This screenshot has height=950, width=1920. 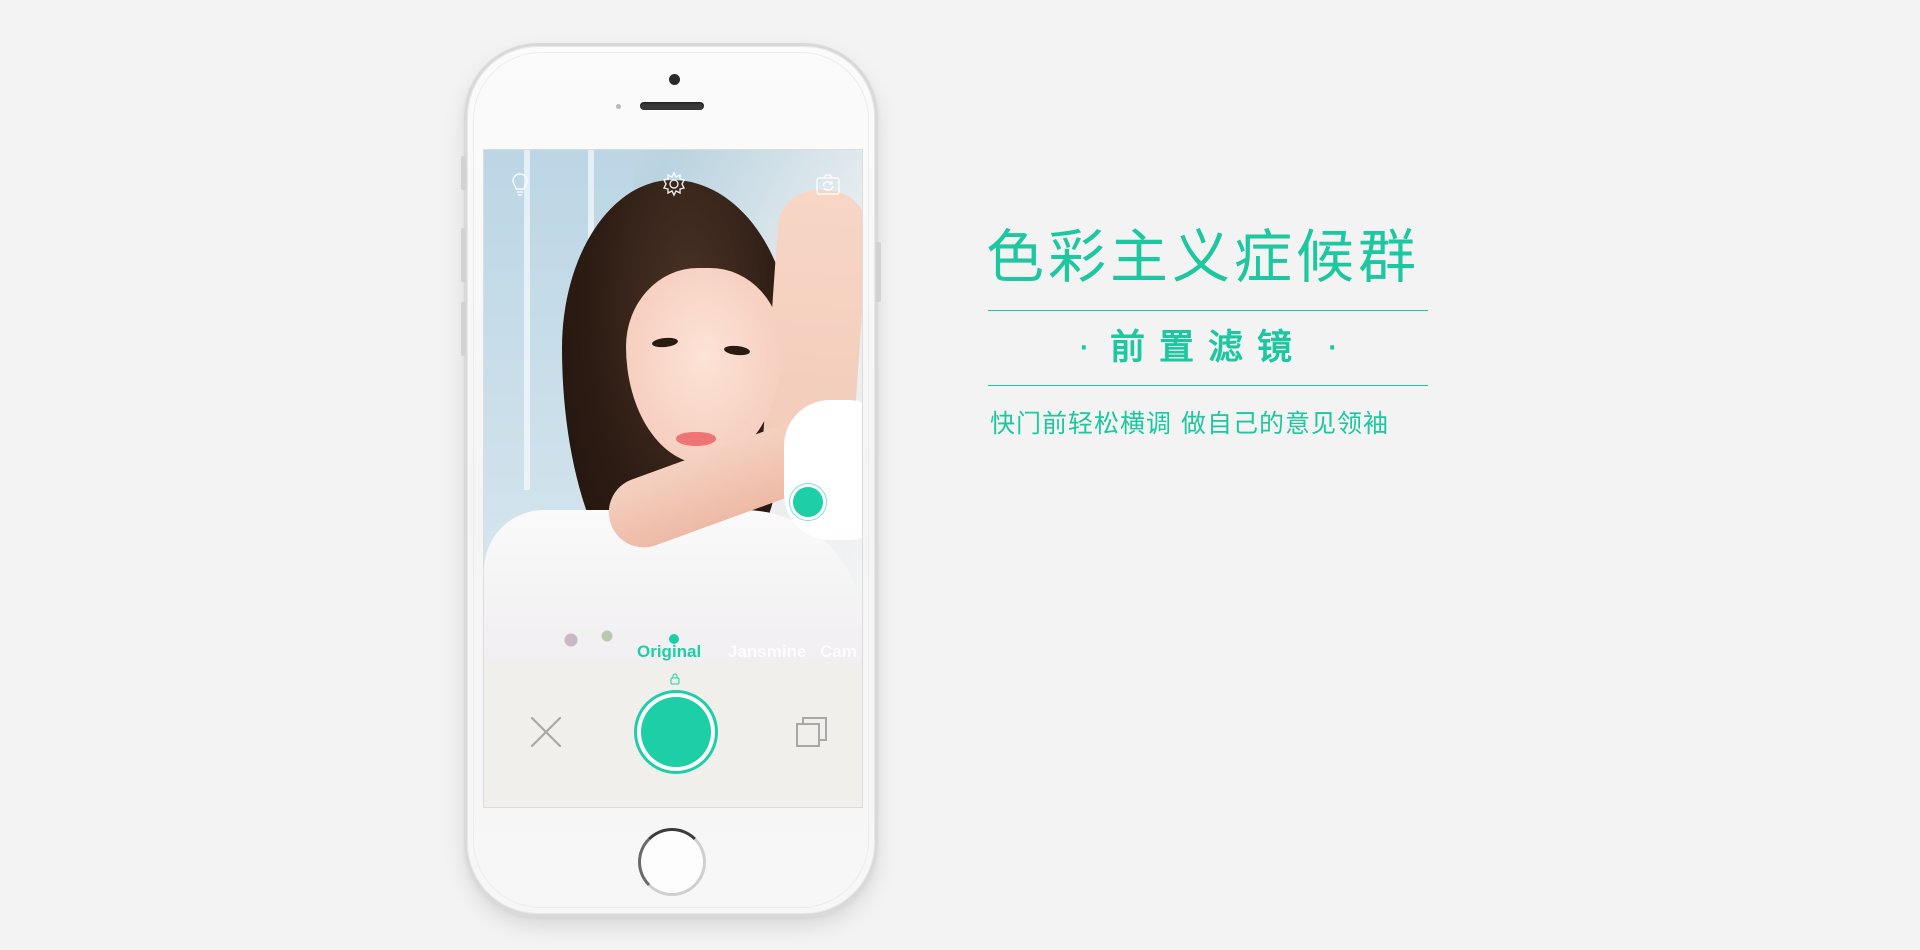 What do you see at coordinates (808, 502) in the screenshot?
I see `focus-point-indicator` at bounding box center [808, 502].